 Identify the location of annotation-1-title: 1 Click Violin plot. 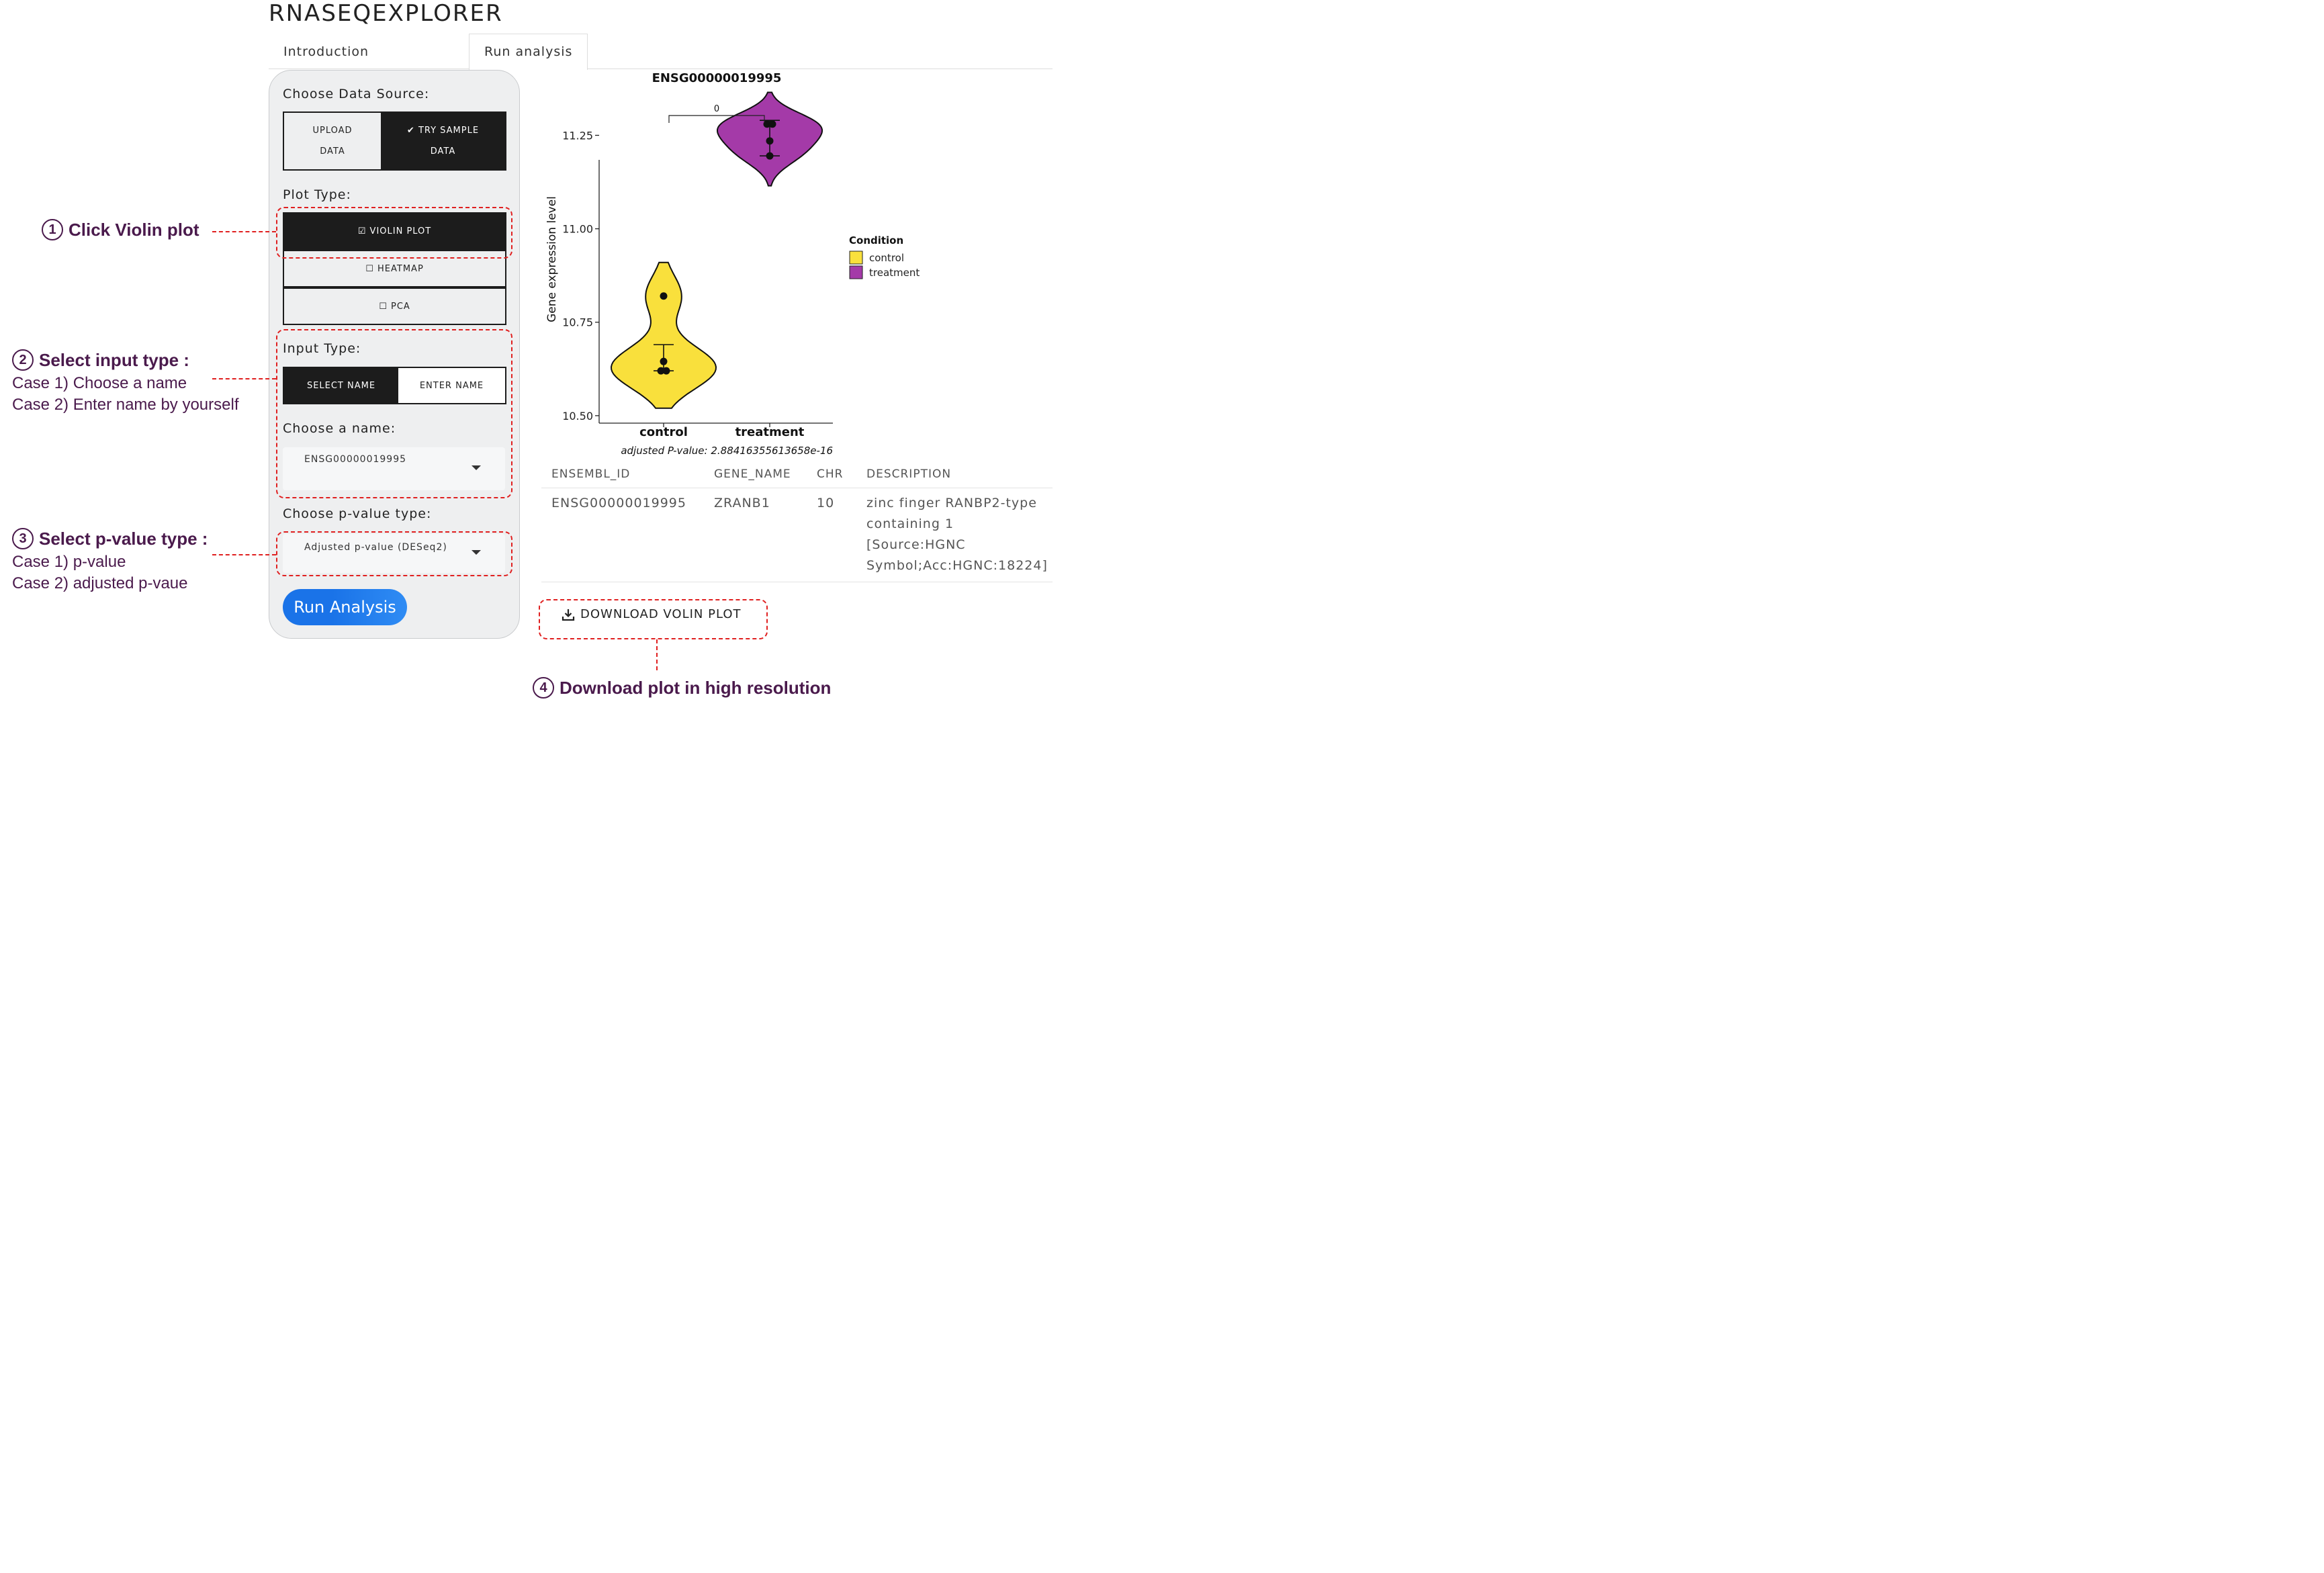
(121, 230).